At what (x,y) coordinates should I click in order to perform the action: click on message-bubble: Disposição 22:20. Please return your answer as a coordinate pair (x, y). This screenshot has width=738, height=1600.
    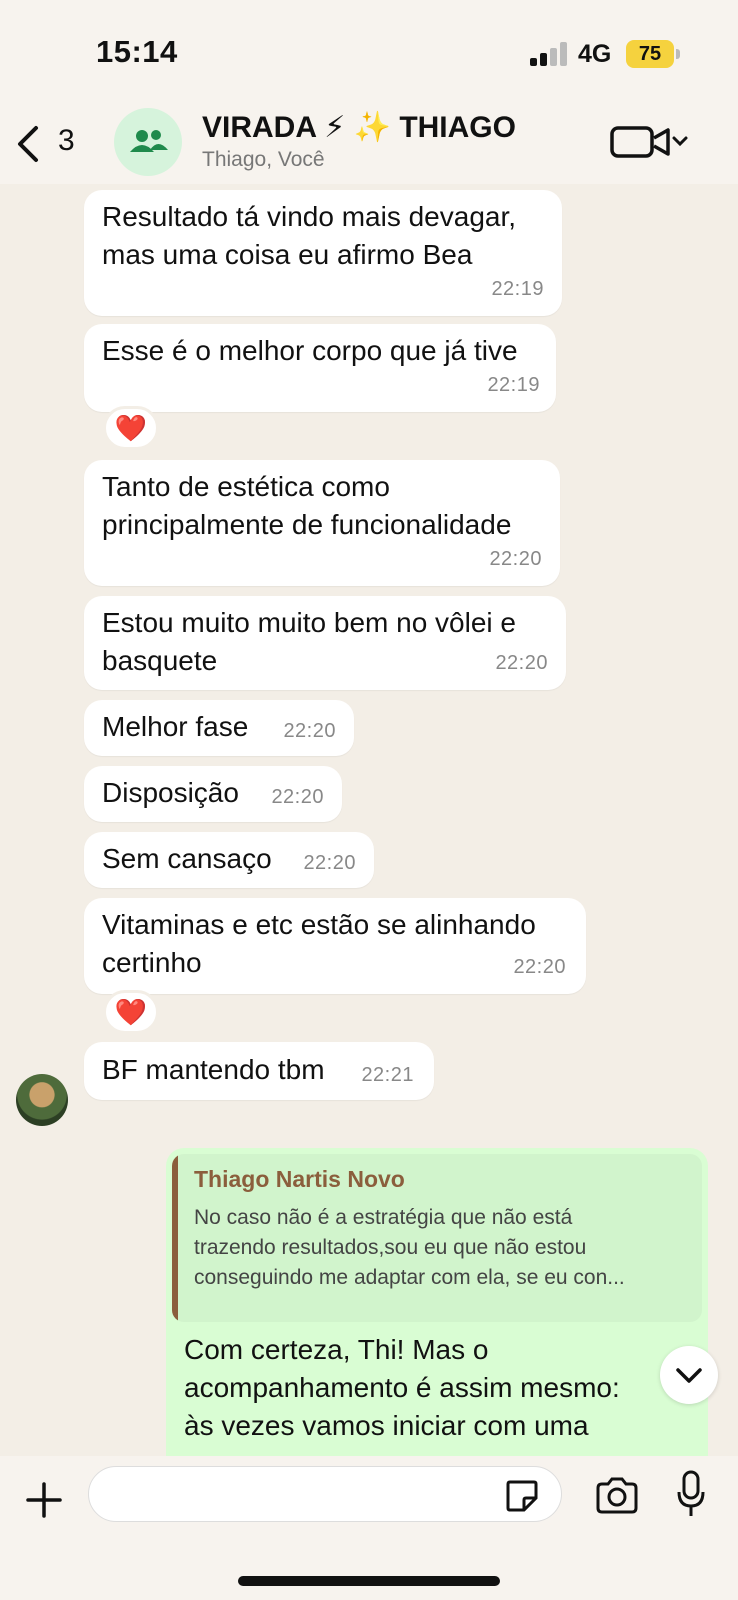
    Looking at the image, I should click on (213, 794).